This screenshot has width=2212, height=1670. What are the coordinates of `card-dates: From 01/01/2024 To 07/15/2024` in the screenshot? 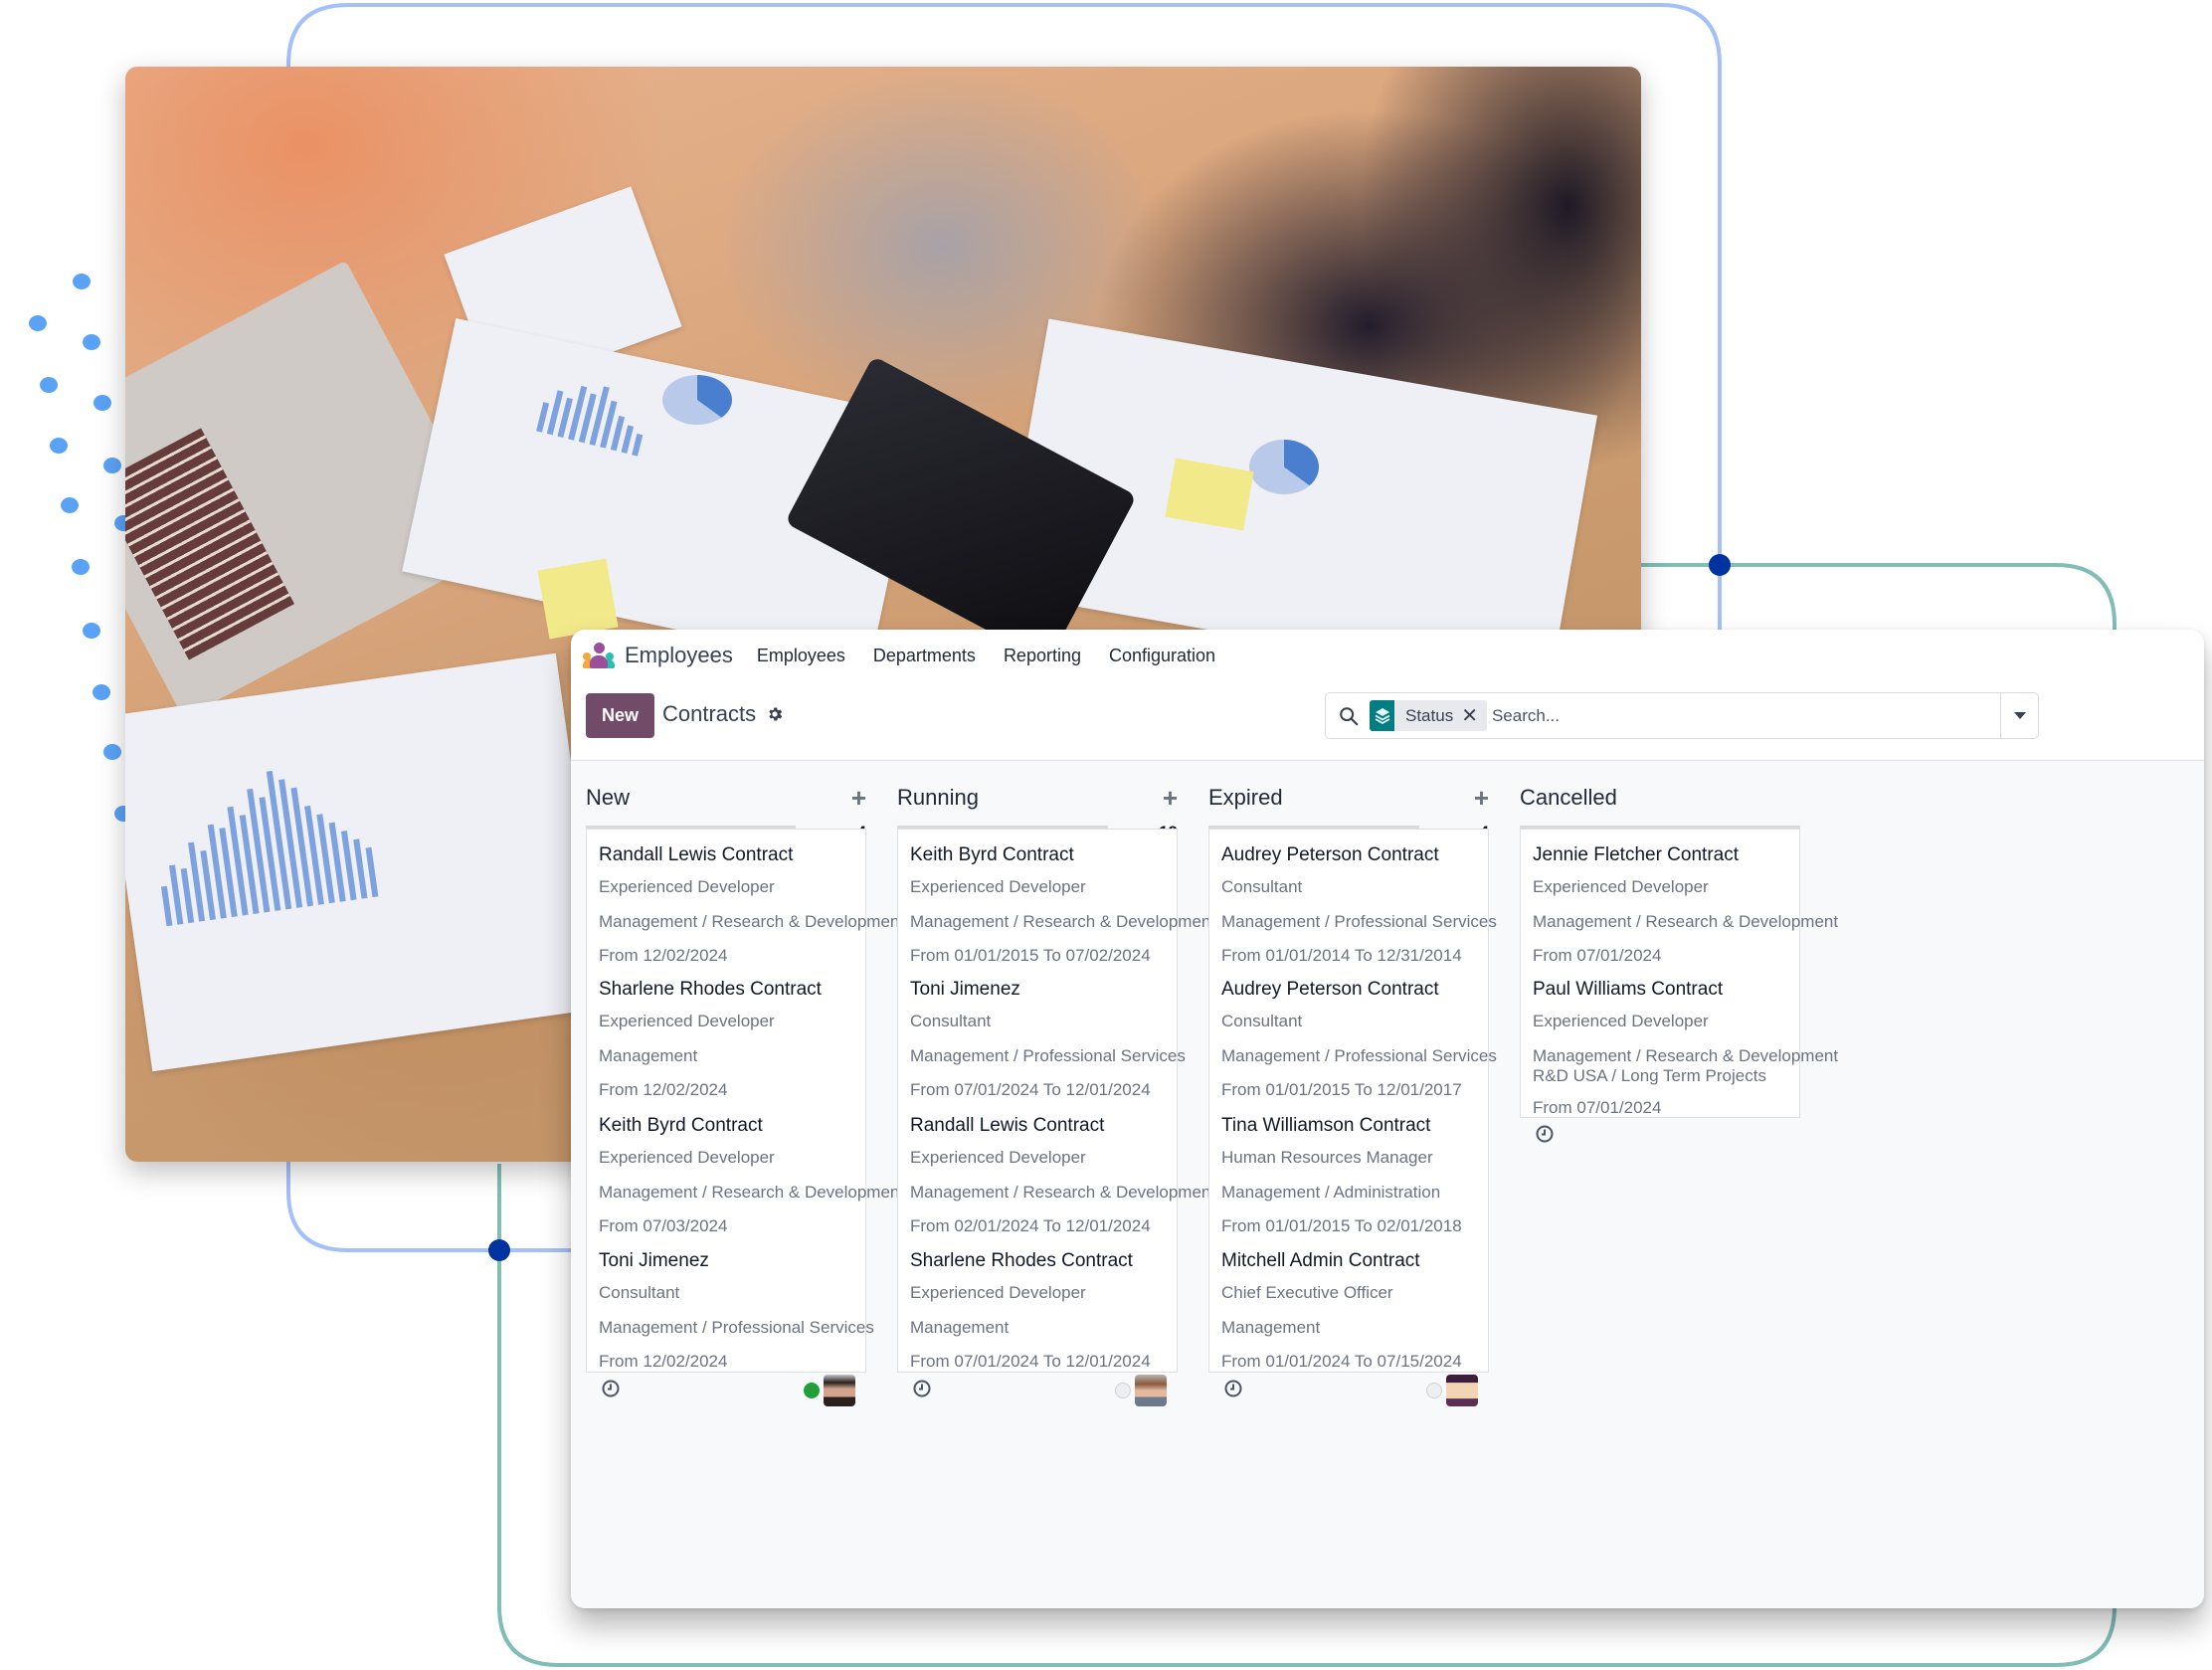 It's located at (1341, 1362).